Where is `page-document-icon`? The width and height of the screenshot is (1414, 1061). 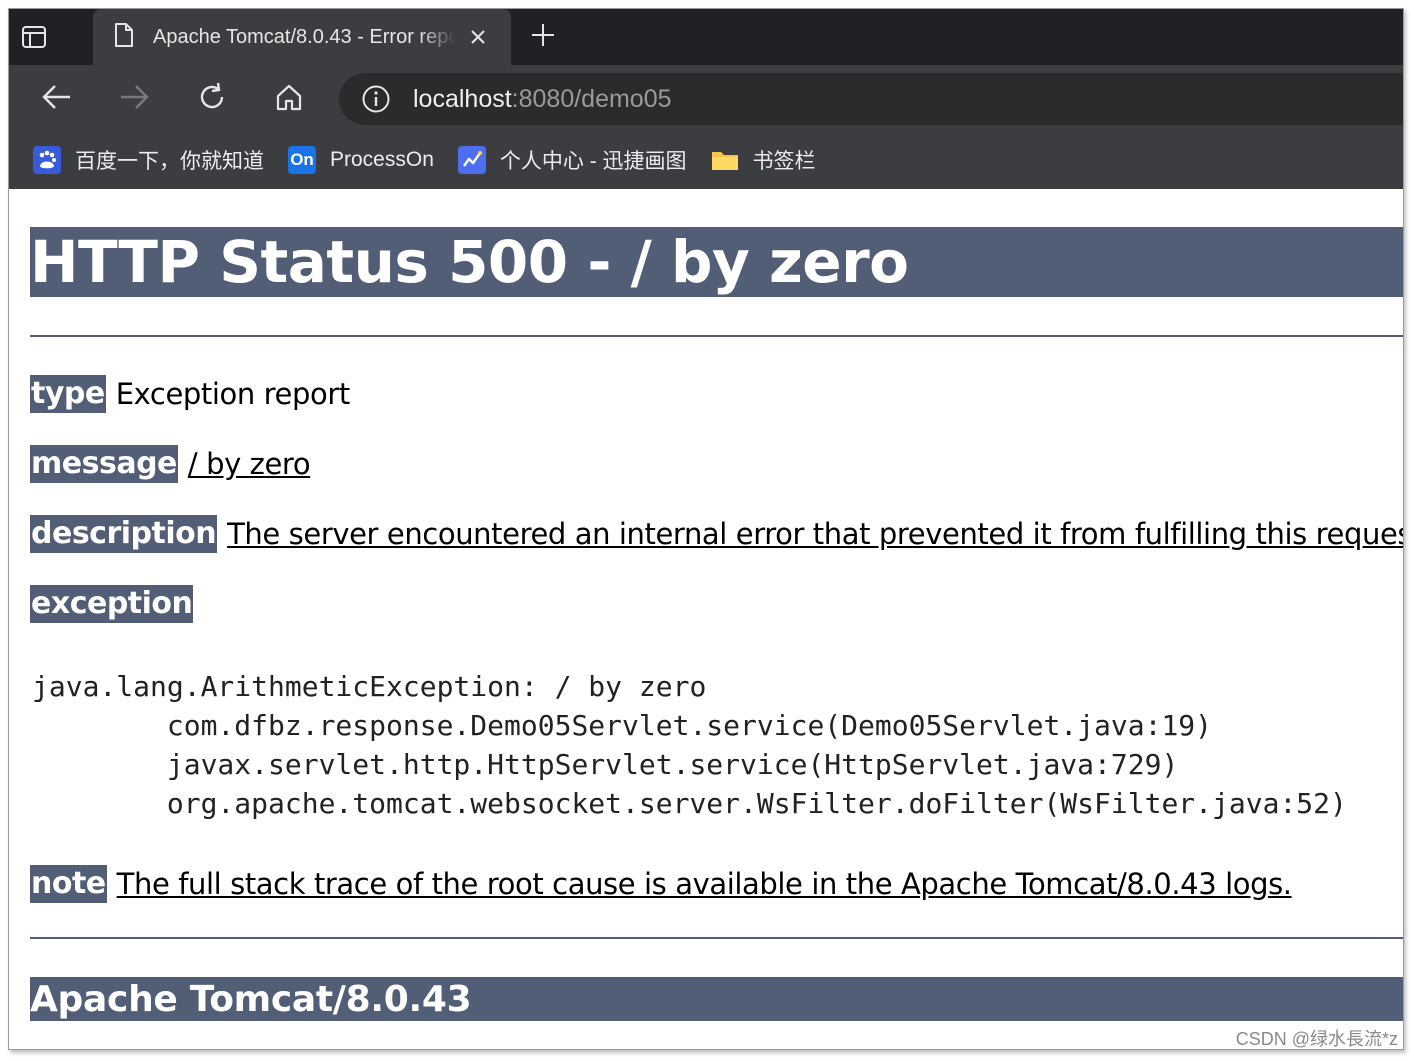
page-document-icon is located at coordinates (124, 37).